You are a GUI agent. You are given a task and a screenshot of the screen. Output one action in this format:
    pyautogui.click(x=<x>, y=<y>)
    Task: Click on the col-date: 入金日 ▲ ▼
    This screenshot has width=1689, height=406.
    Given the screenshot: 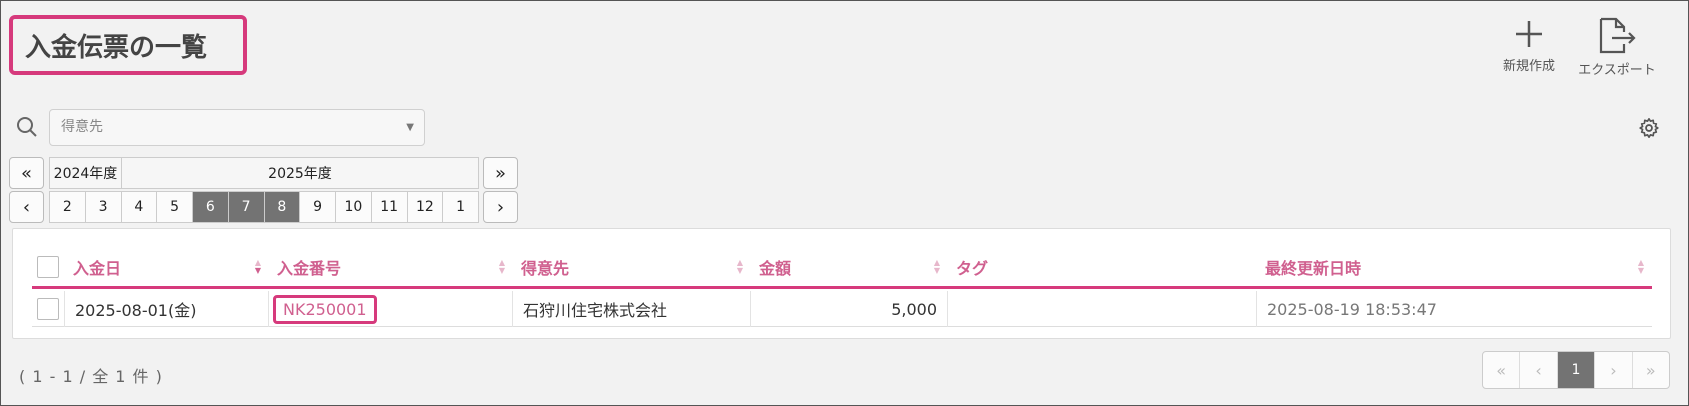 What is the action you would take?
    pyautogui.click(x=167, y=267)
    